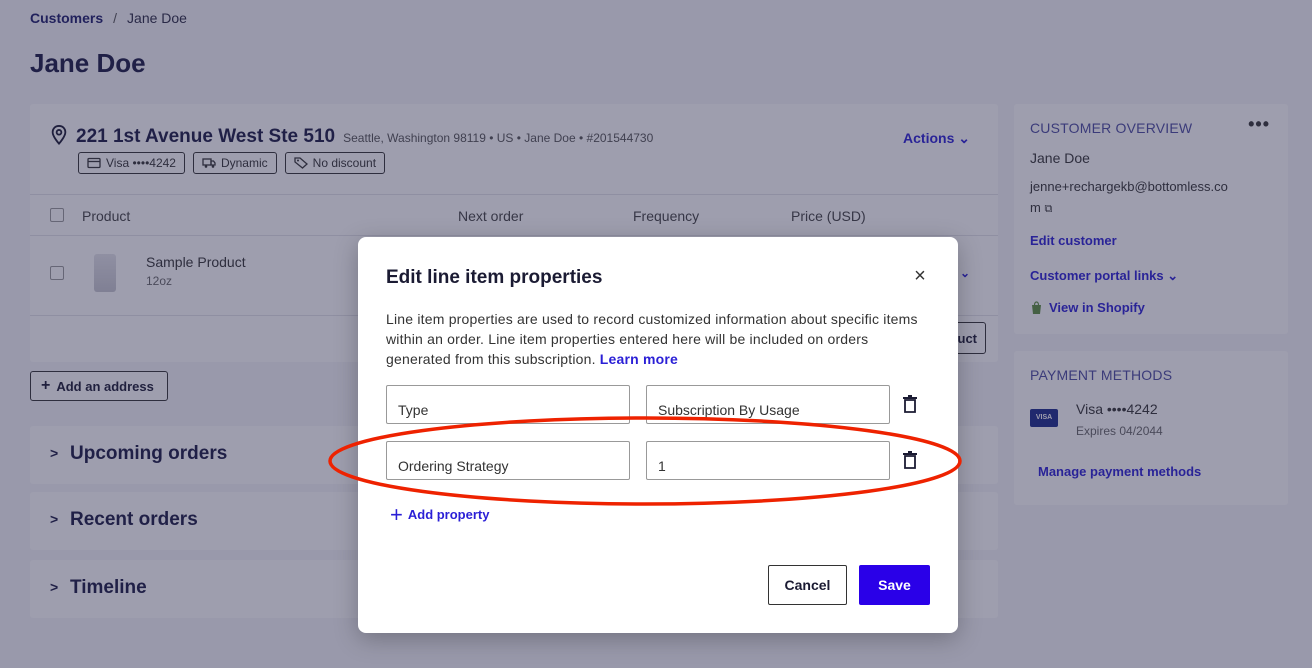 This screenshot has height=668, width=1312. What do you see at coordinates (494, 277) in the screenshot?
I see `modal-title: Edit line item properties` at bounding box center [494, 277].